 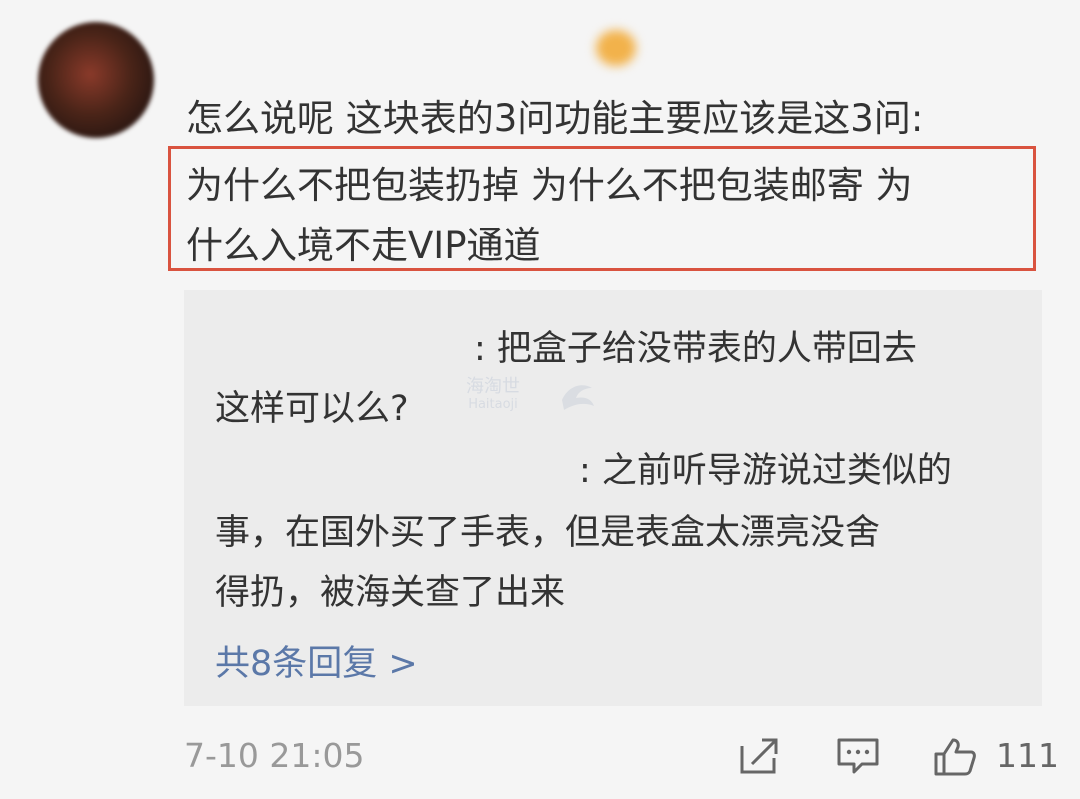 What do you see at coordinates (493, 404) in the screenshot?
I see `watermark-line-2: Haitaoji` at bounding box center [493, 404].